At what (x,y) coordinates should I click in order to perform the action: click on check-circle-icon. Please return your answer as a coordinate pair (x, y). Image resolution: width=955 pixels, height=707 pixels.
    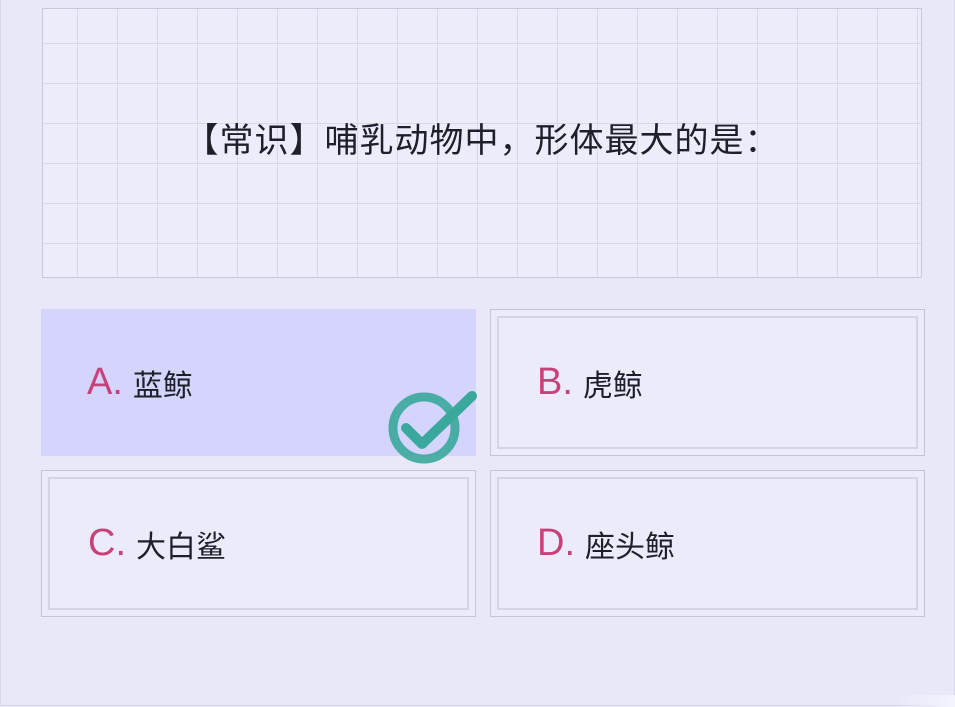
    Looking at the image, I should click on (432, 427).